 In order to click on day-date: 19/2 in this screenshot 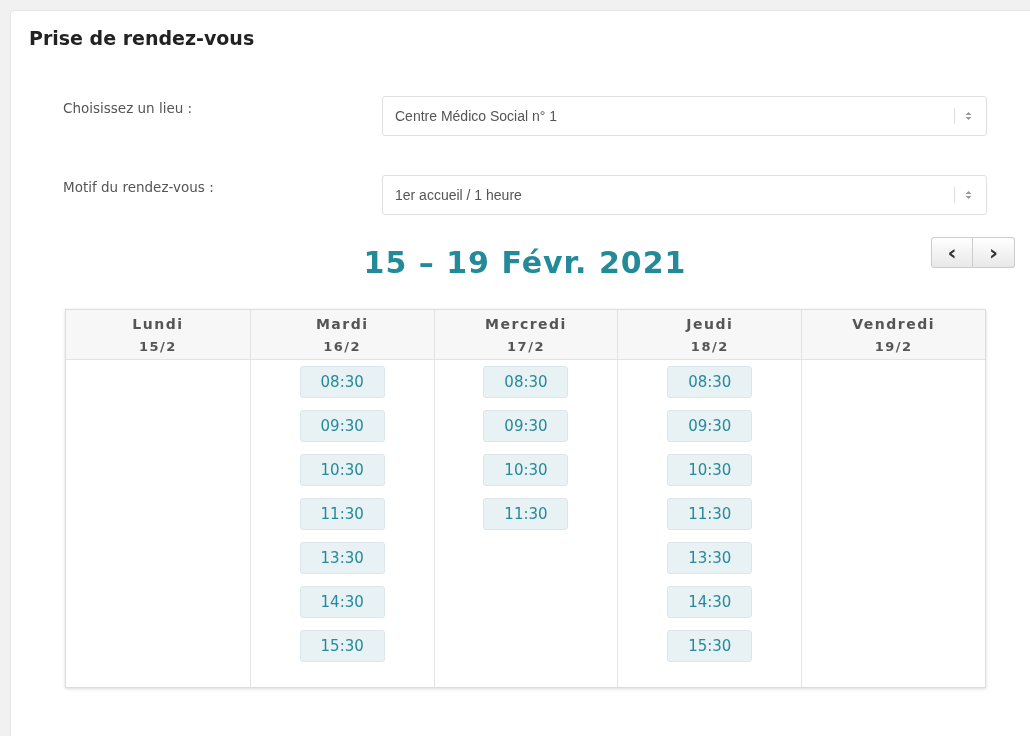, I will do `click(893, 346)`.